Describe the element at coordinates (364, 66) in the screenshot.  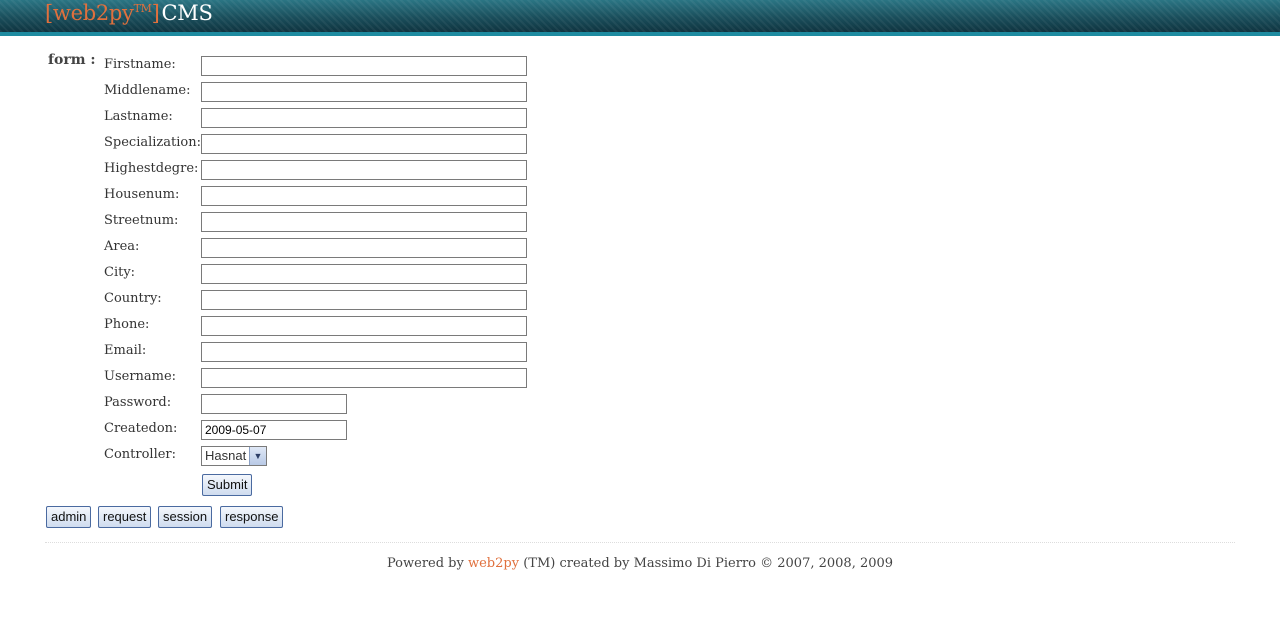
I see `firstname-field` at that location.